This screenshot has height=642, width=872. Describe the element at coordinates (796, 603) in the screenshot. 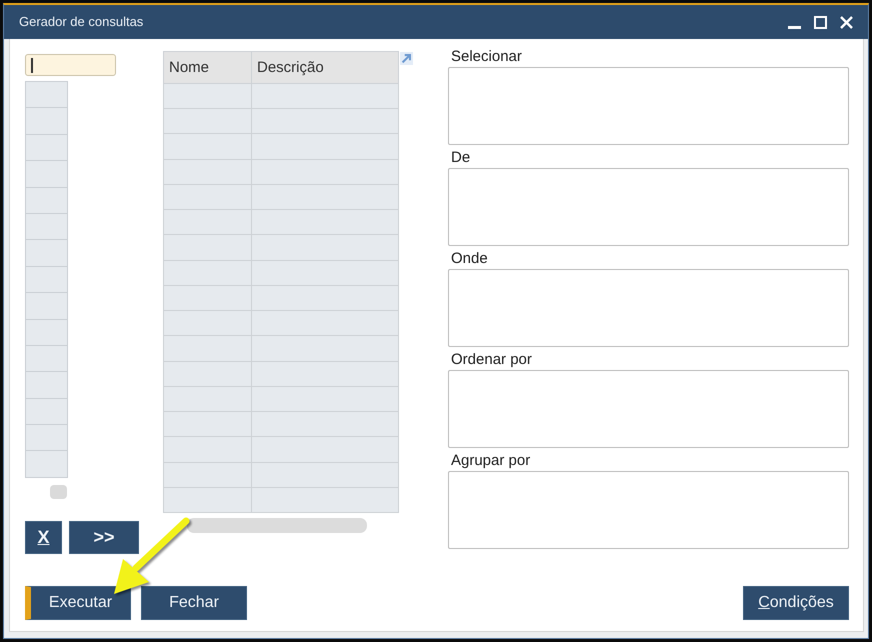

I see `footer-button: Condições` at that location.